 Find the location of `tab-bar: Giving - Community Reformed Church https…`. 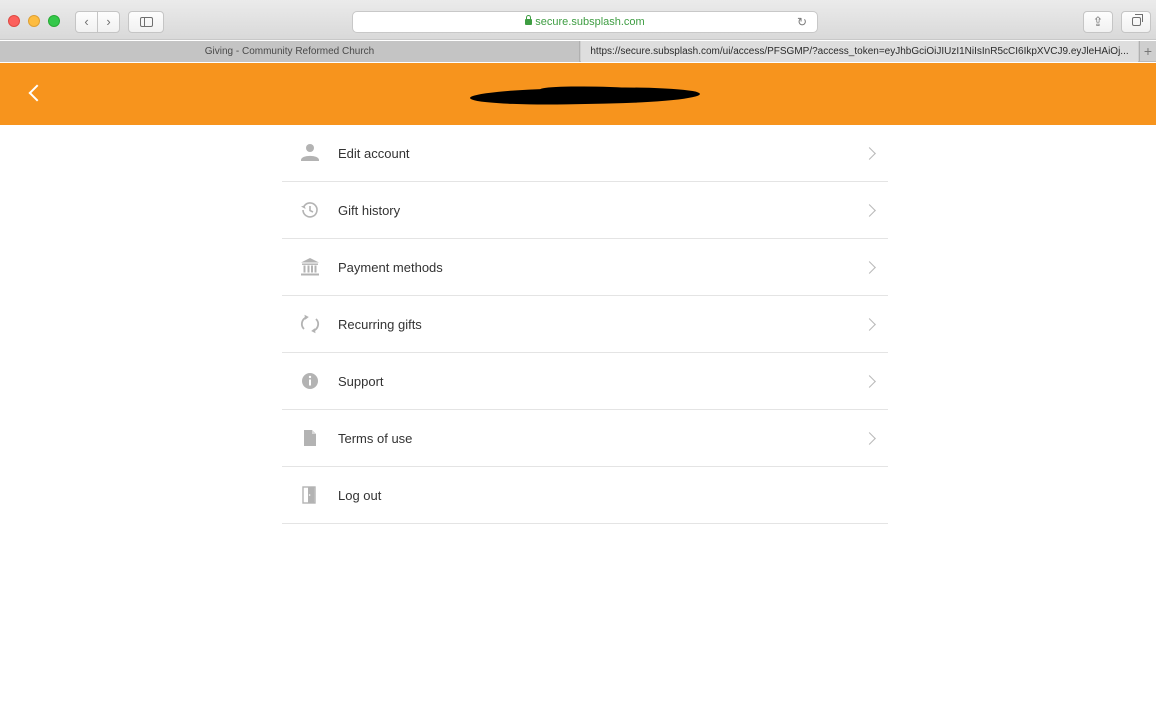

tab-bar: Giving - Community Reformed Church https… is located at coordinates (578, 51).